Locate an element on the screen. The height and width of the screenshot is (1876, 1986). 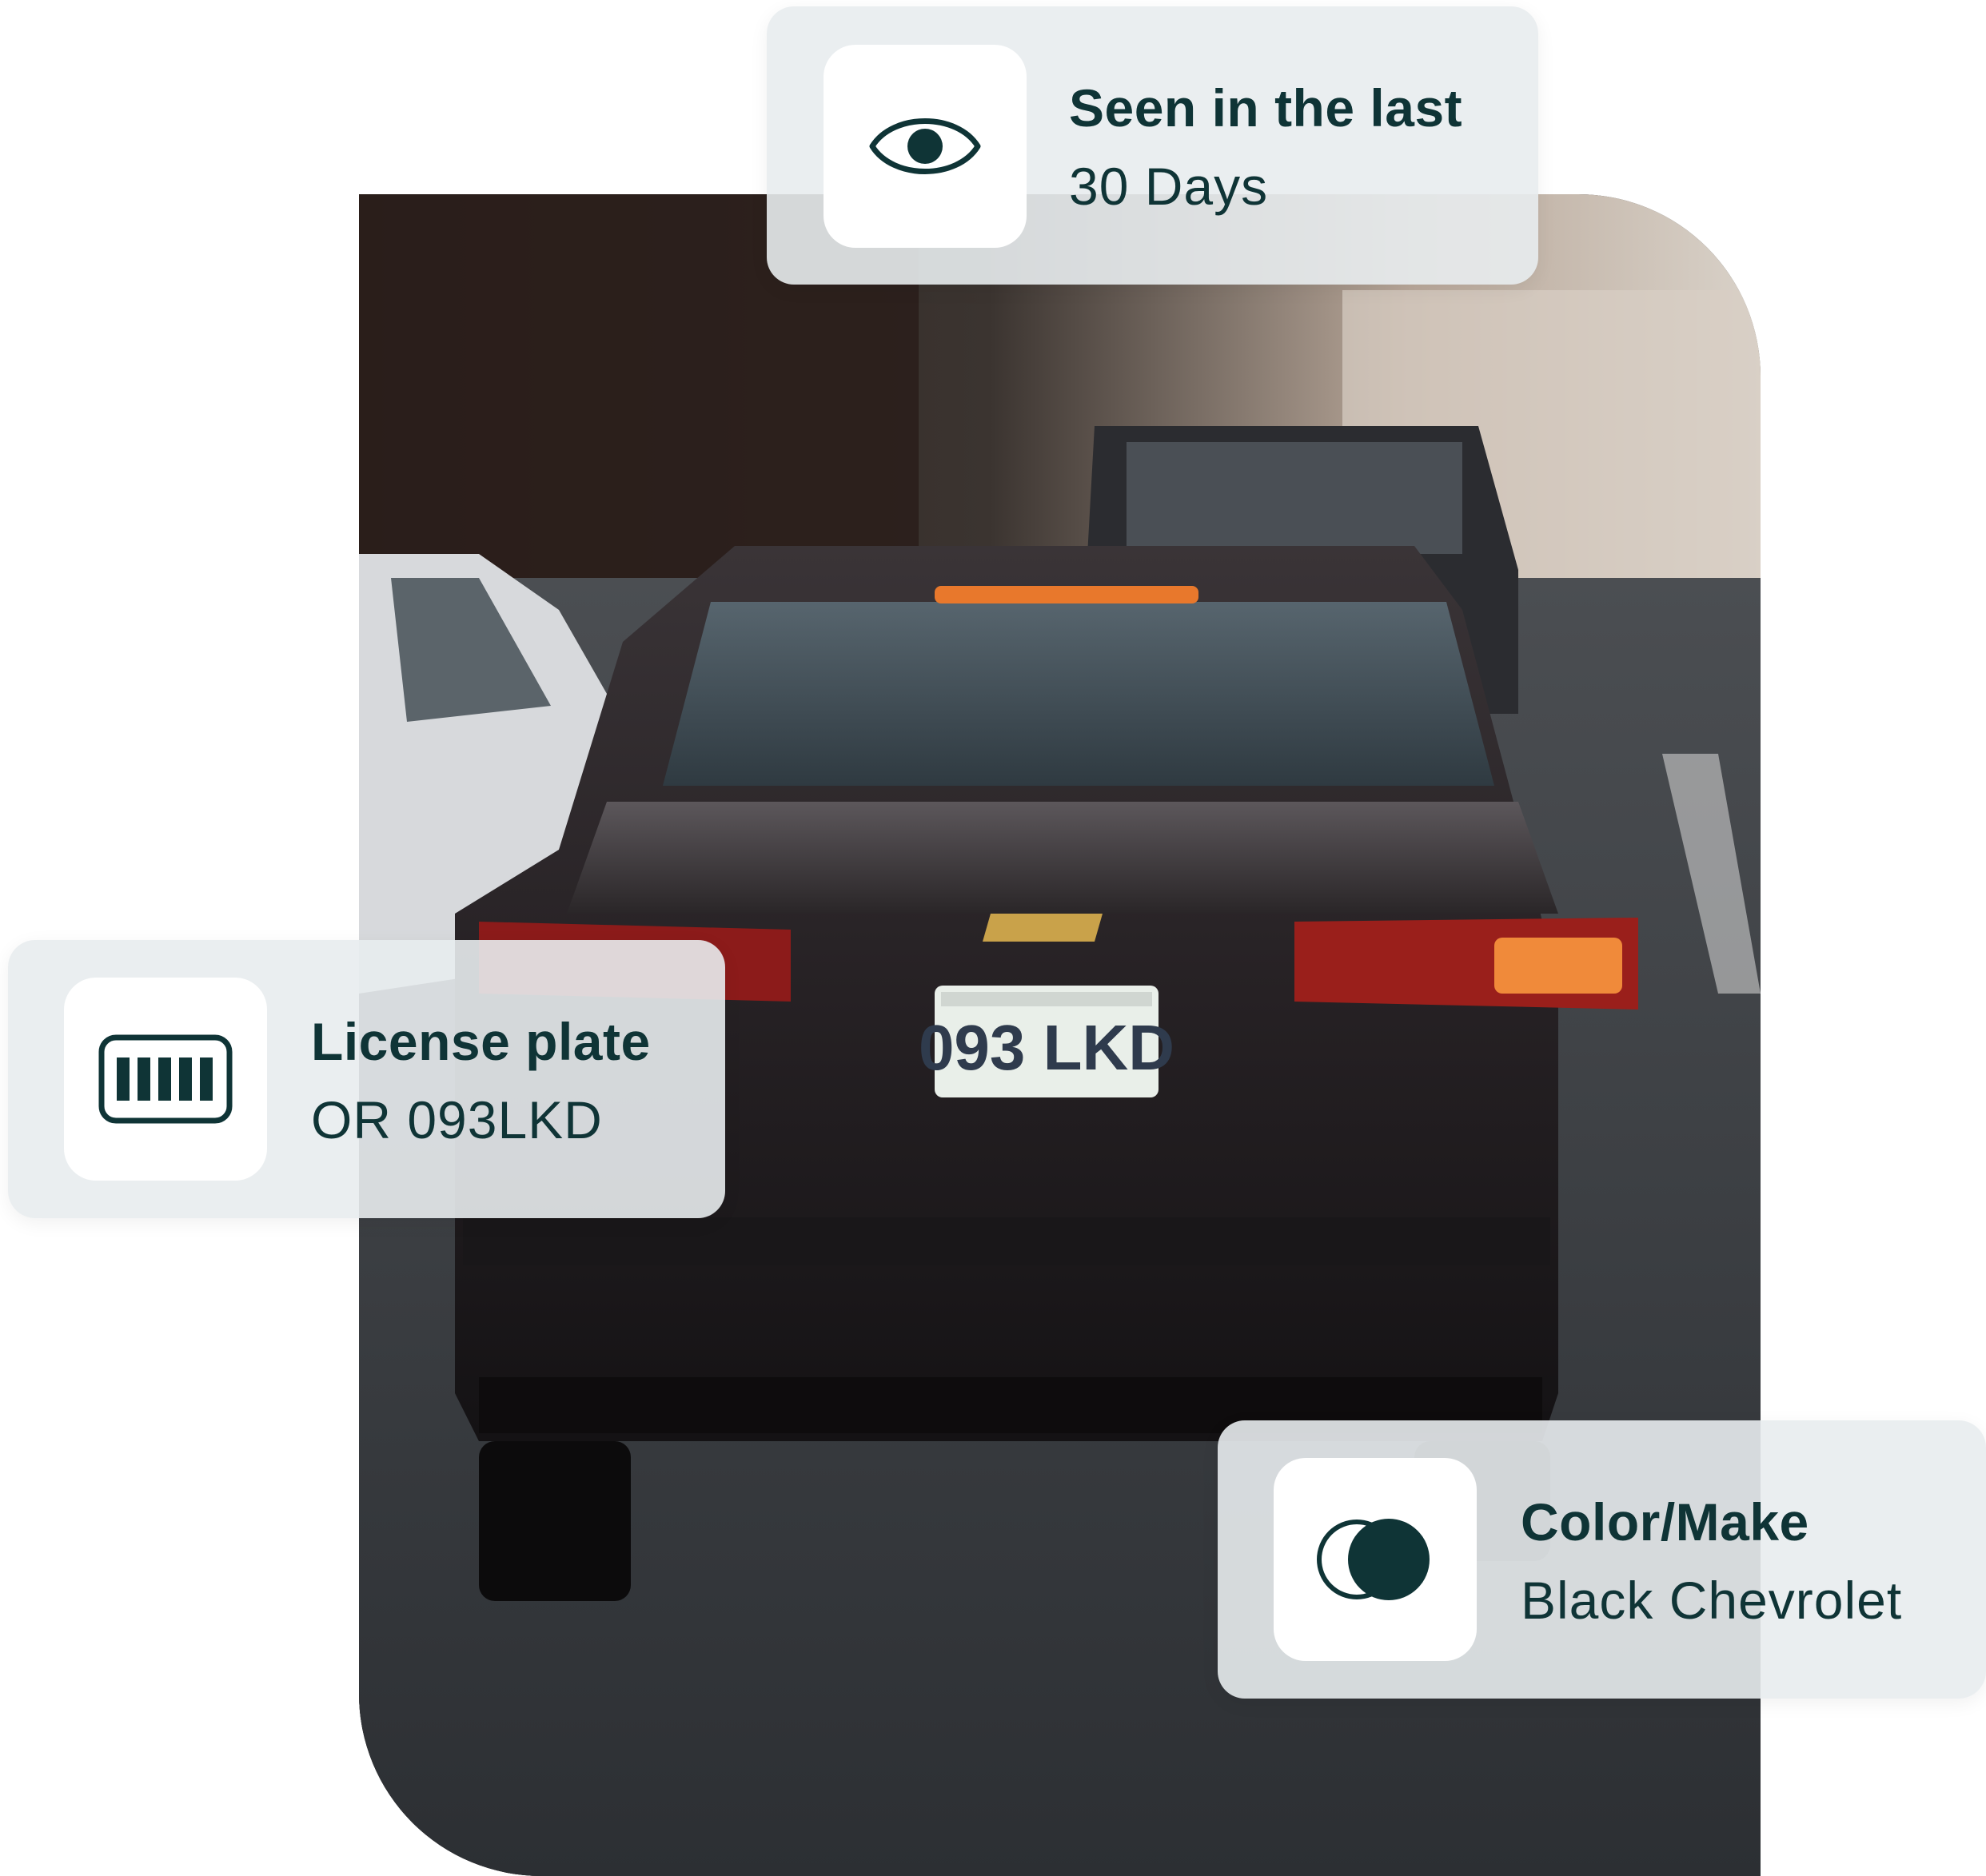
plate-value: OR 093LKD is located at coordinates (457, 1119).